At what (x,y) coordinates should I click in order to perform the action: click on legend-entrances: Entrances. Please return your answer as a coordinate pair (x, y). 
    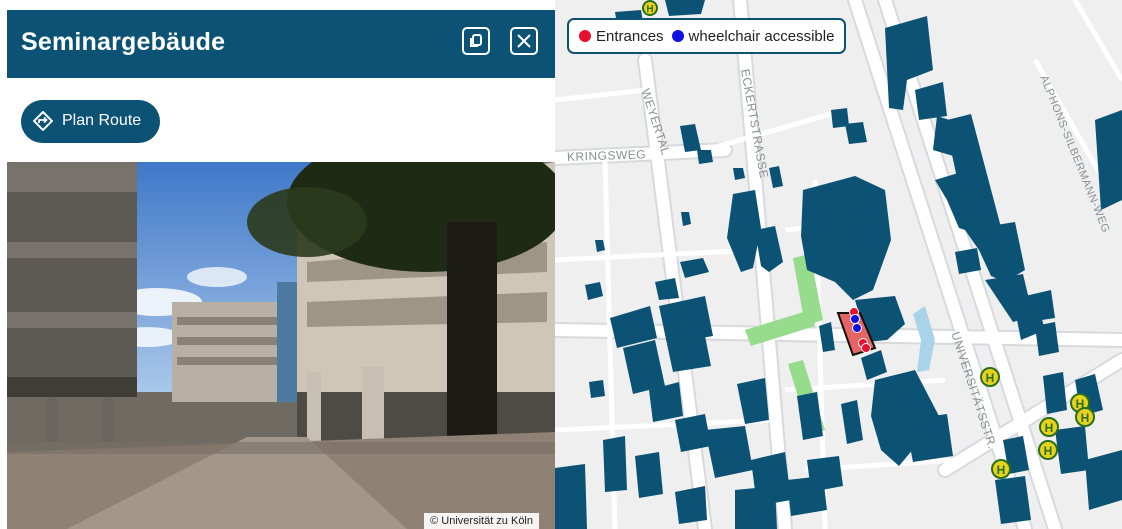
    Looking at the image, I should click on (621, 36).